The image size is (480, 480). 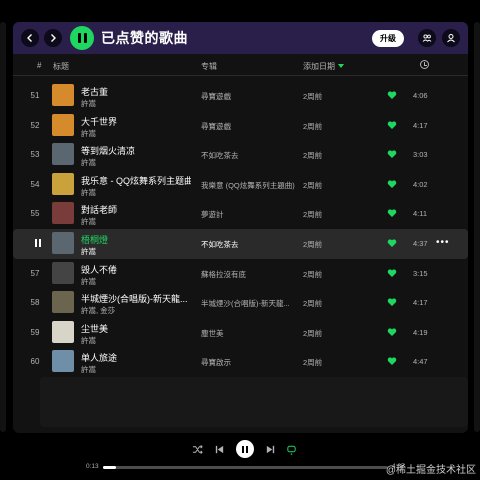 I want to click on track-row: 51老古董許嵩尋寶遊戲2周前4:06•••, so click(x=240, y=96).